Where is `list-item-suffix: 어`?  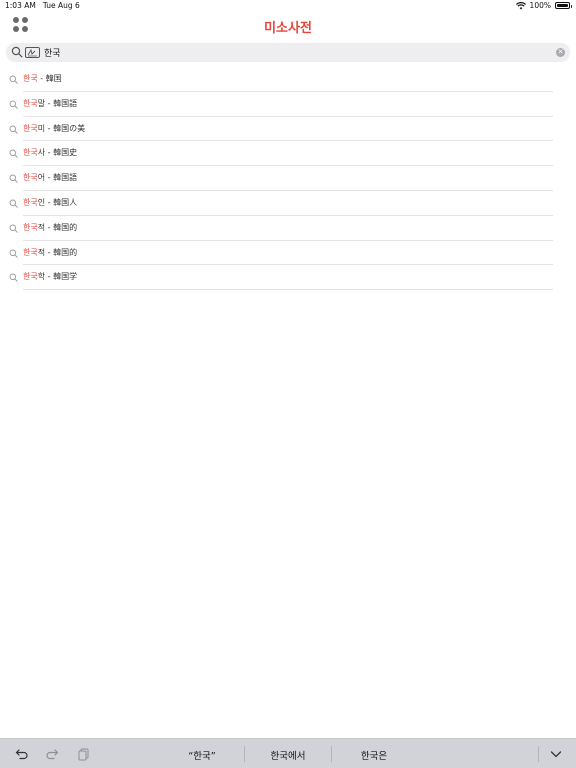
list-item-suffix: 어 is located at coordinates (41, 178).